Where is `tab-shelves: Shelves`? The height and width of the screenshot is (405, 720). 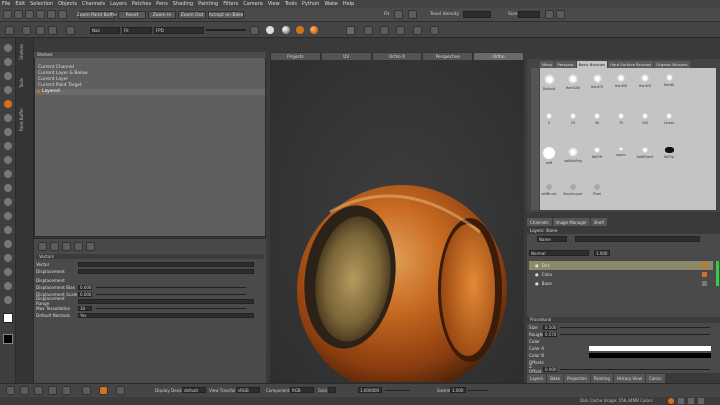 tab-shelves: Shelves is located at coordinates (21, 52).